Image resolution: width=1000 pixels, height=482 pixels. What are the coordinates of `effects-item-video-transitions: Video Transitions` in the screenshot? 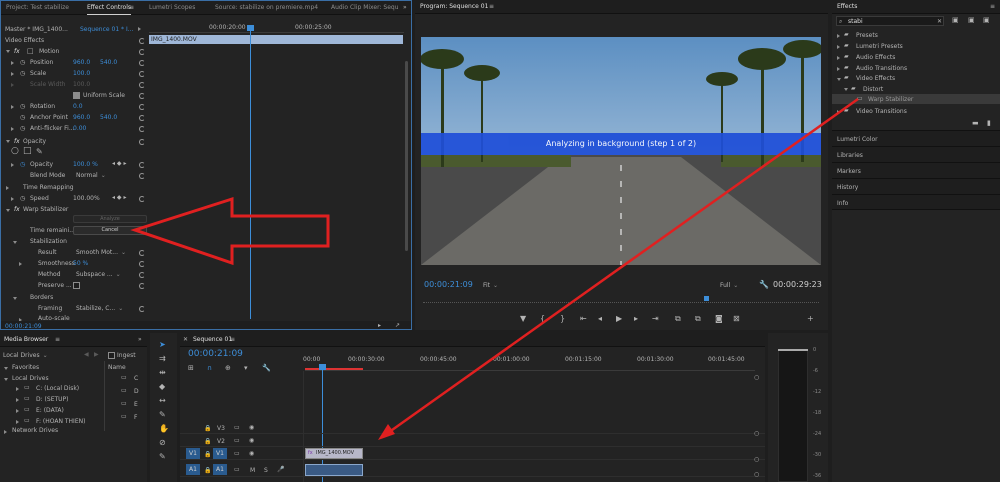 It's located at (881, 111).